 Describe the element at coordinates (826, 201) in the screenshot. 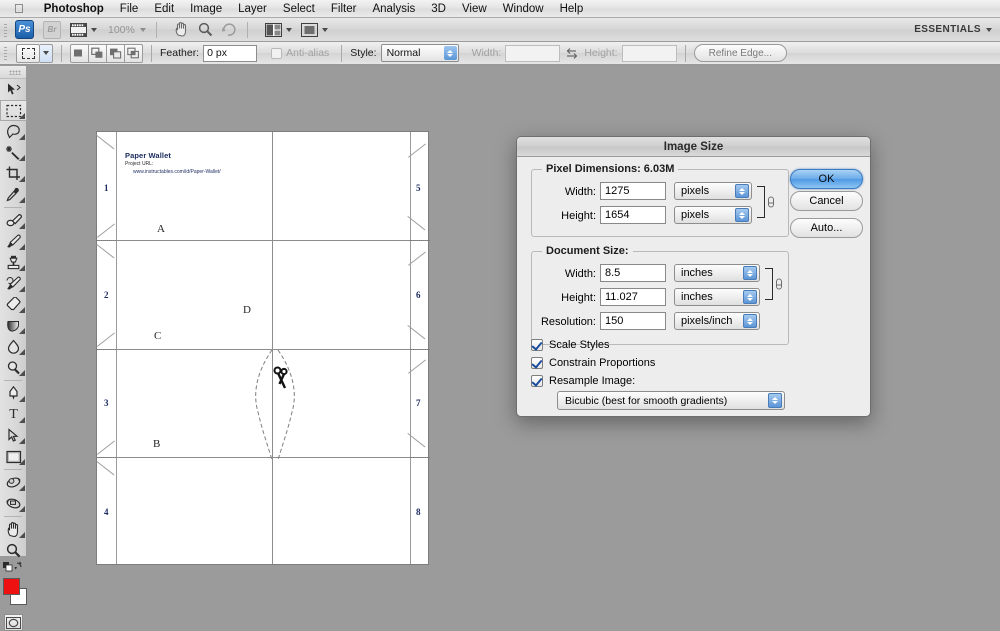

I see `cancel-button: Cancel` at that location.